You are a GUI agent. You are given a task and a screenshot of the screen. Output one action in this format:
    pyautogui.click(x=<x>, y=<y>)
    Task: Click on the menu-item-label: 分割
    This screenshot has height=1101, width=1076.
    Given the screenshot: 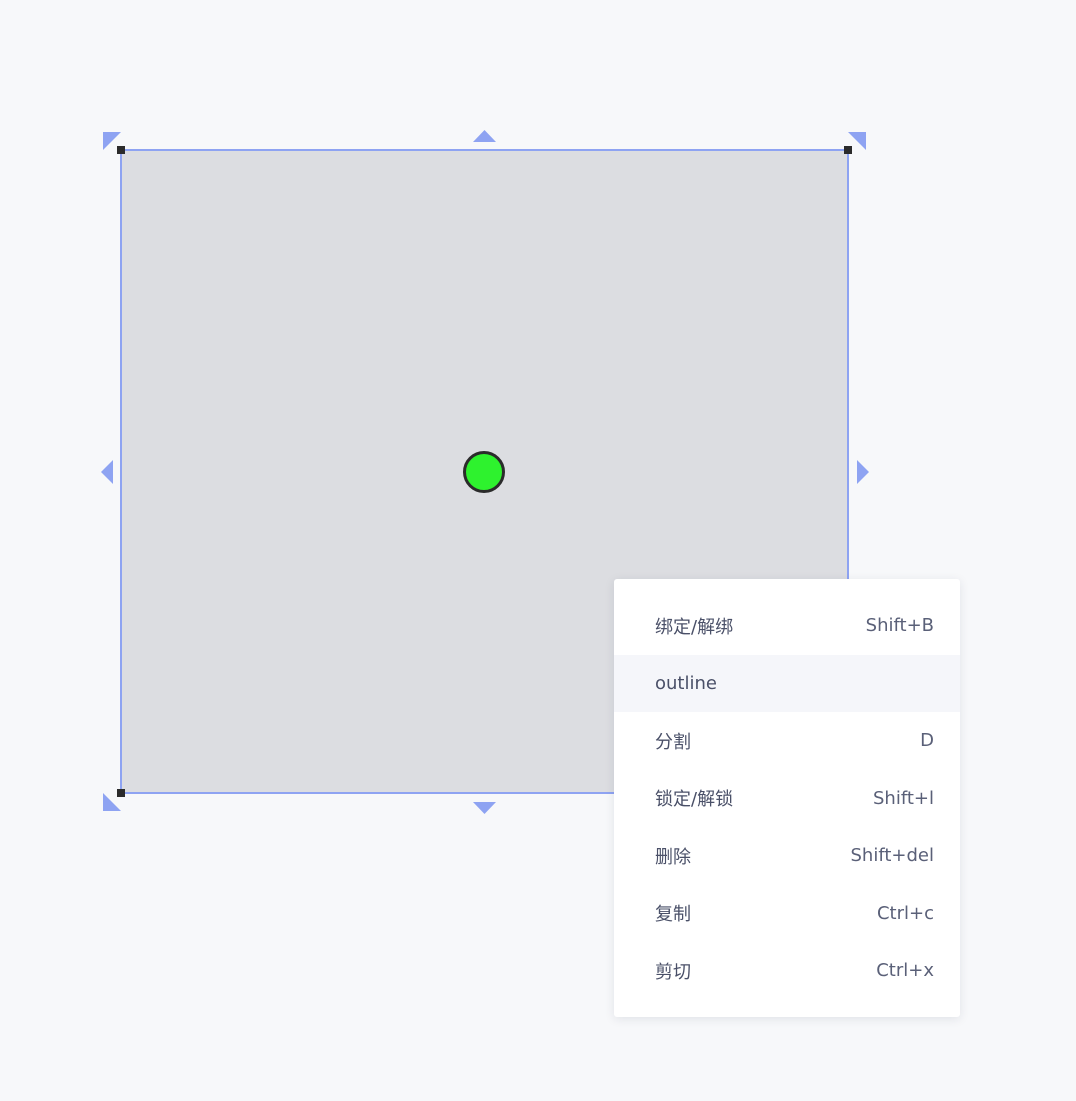 What is the action you would take?
    pyautogui.click(x=673, y=742)
    